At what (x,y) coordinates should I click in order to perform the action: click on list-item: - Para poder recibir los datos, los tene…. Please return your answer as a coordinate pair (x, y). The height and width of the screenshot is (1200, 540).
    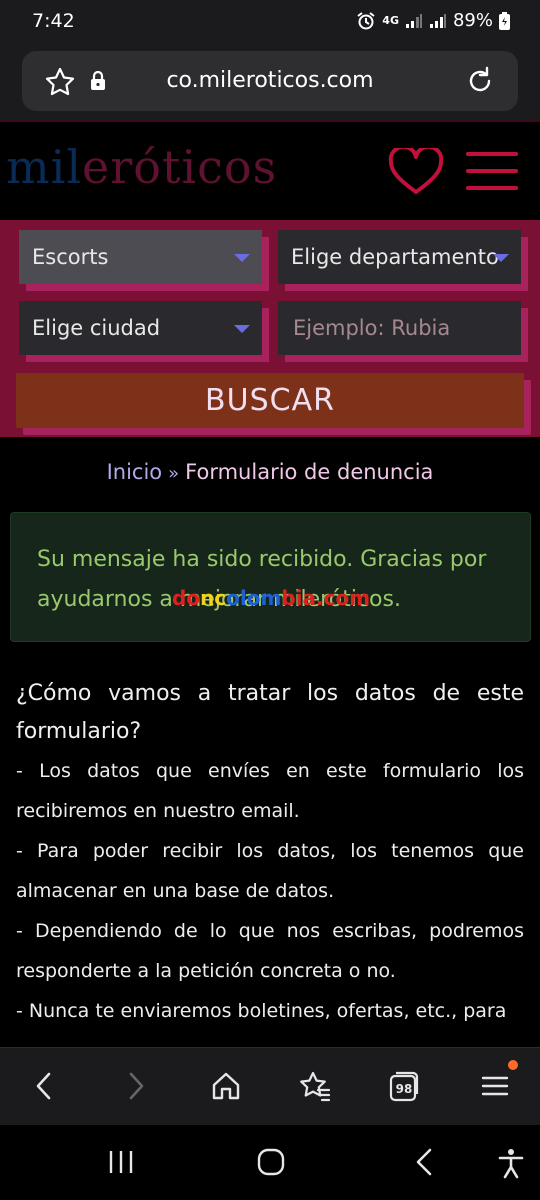
    Looking at the image, I should click on (270, 871).